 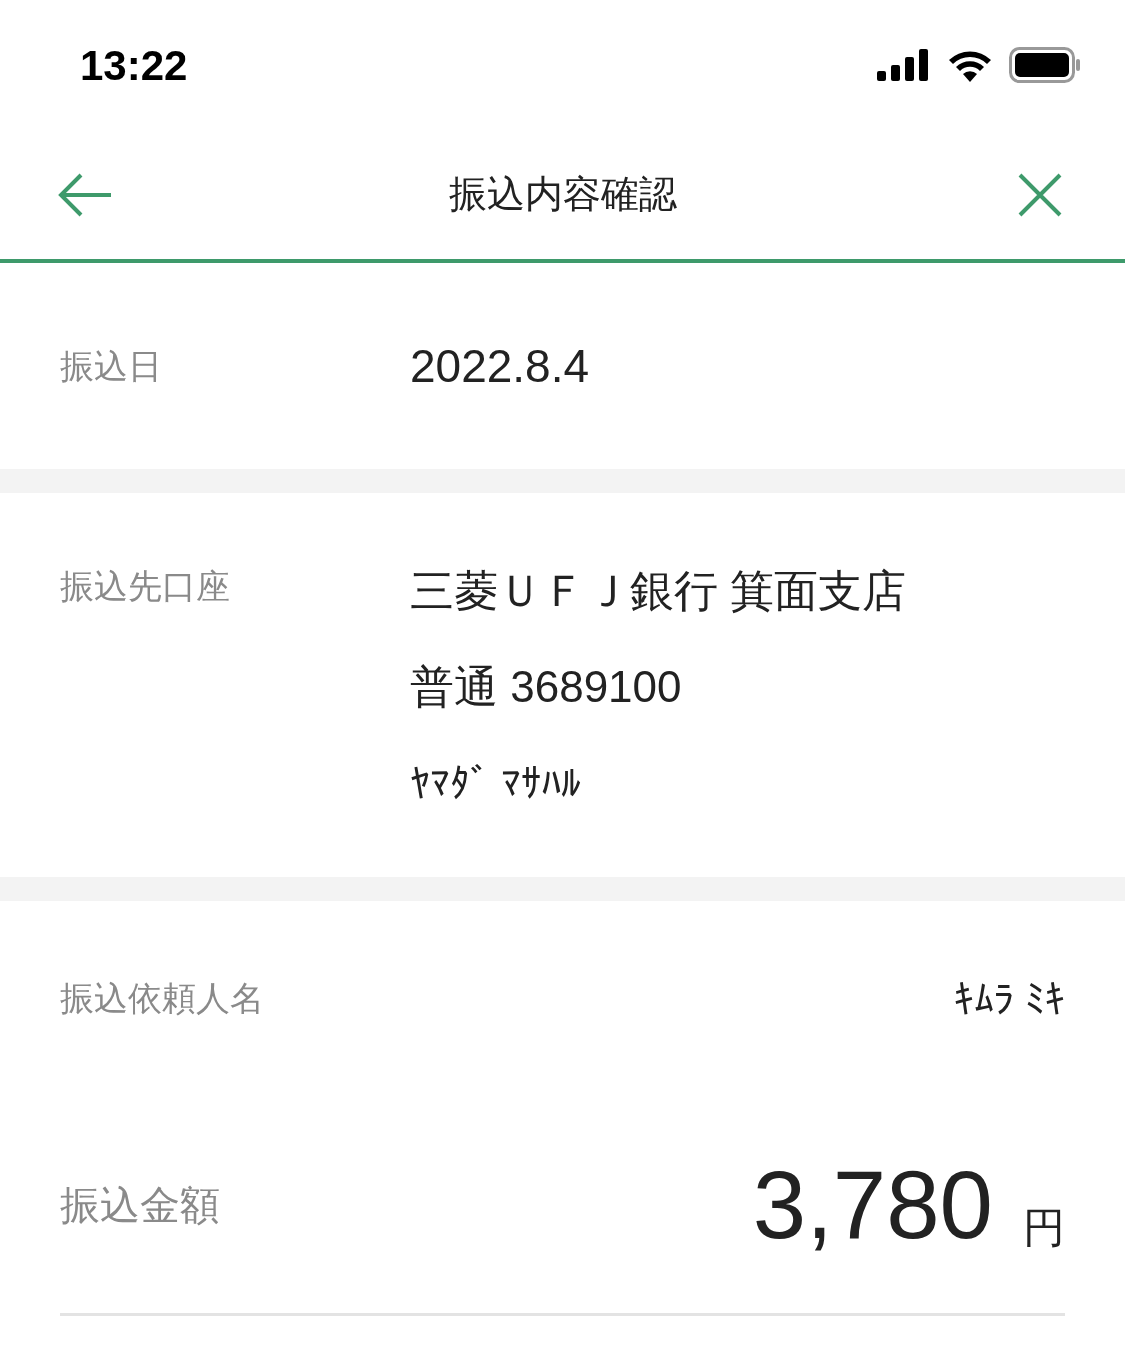 What do you see at coordinates (904, 65) in the screenshot?
I see `signal-icon` at bounding box center [904, 65].